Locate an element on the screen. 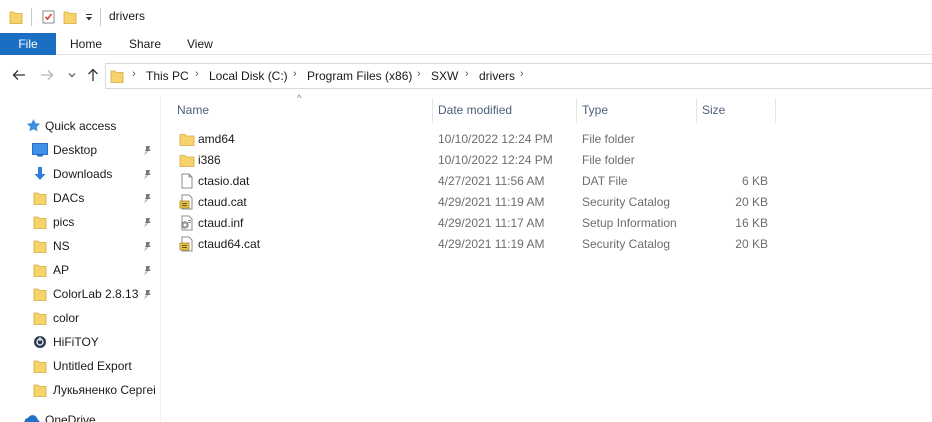 Image resolution: width=932 pixels, height=422 pixels. file-date: 4/29/2021 11:19 AM is located at coordinates (491, 244).